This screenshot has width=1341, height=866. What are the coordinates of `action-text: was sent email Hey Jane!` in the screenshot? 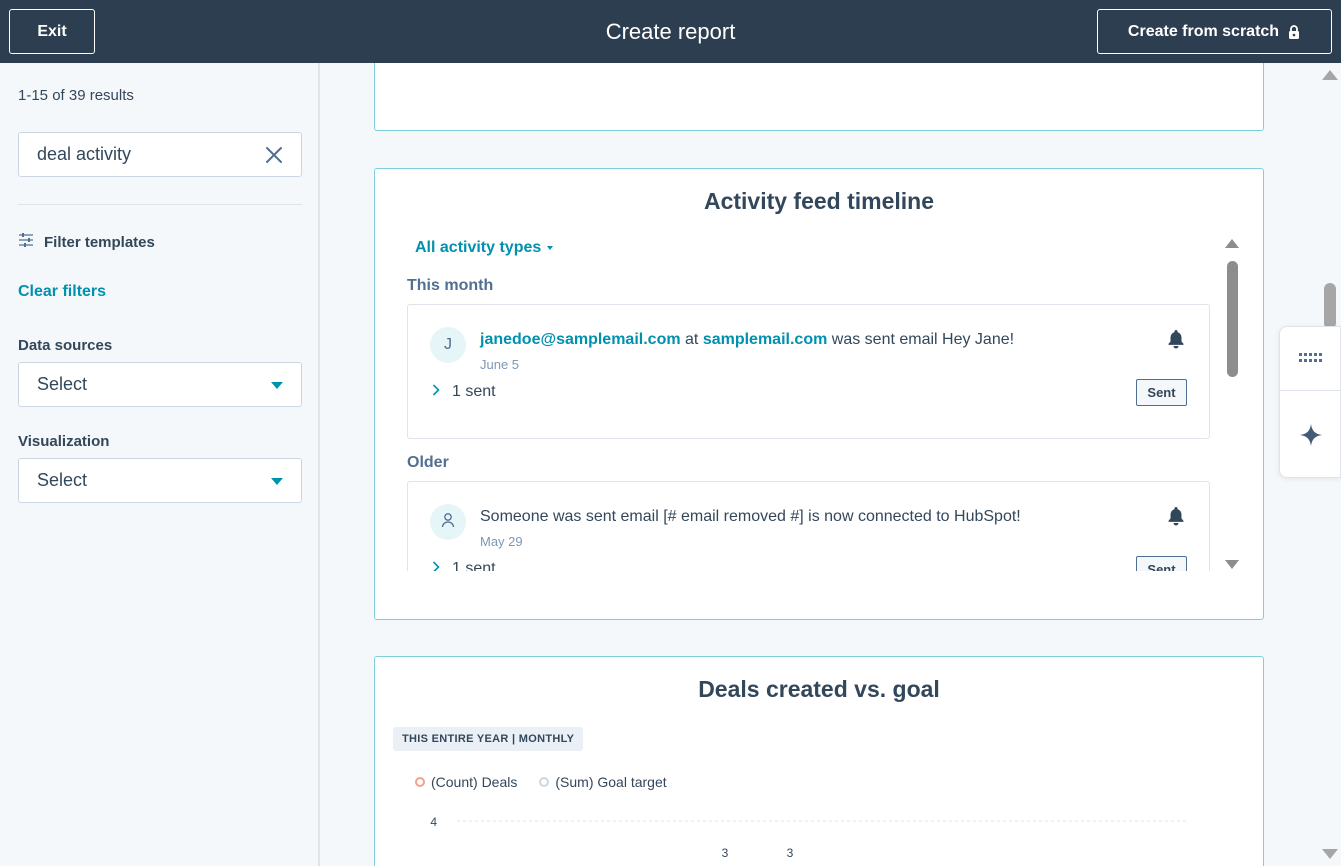 It's located at (923, 339).